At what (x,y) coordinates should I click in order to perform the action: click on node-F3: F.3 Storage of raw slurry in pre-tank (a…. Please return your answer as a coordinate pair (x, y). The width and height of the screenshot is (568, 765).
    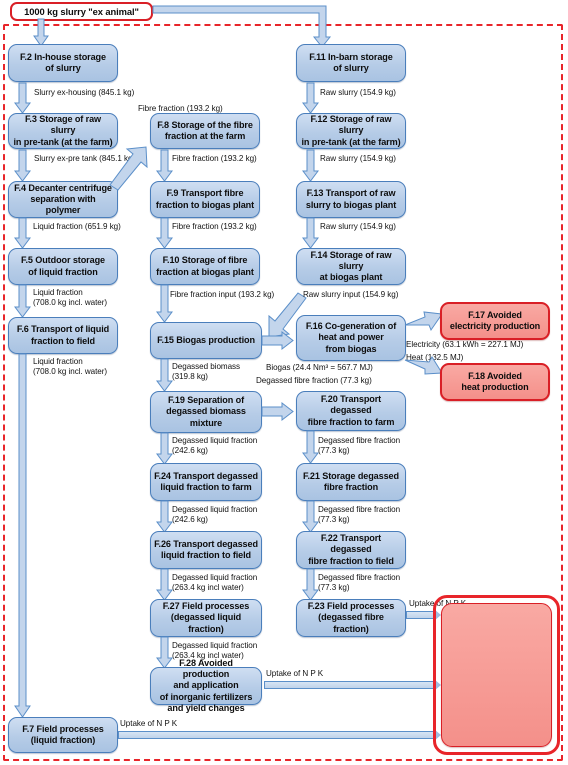
    Looking at the image, I should click on (63, 131).